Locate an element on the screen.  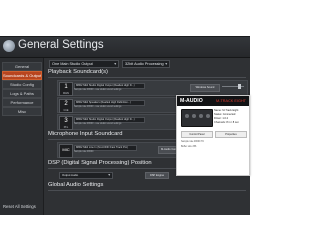
output-mode-select: One Main Studio Output ▼ is located at coordinates (84, 64).